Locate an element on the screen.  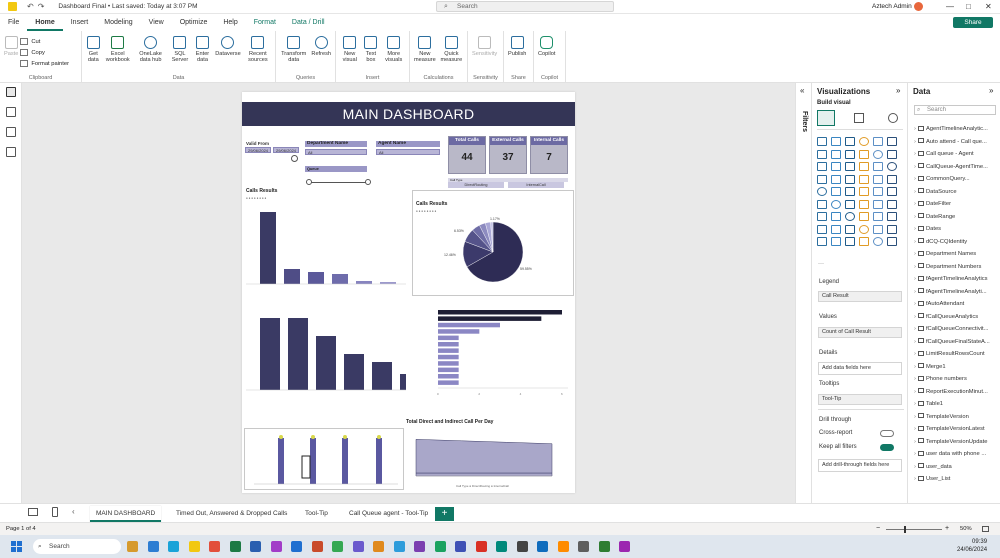
call-type-button-internalcall: InternalCall is located at coordinates (536, 185).